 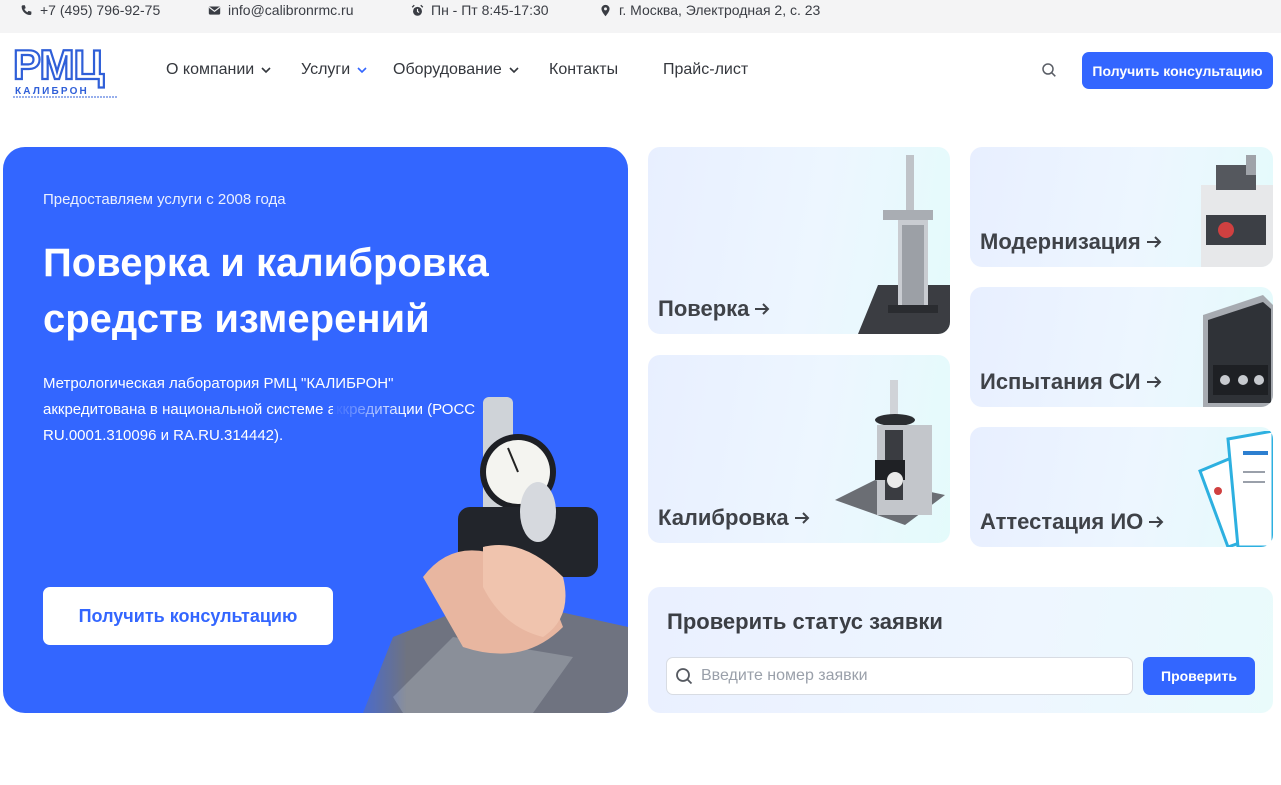 I want to click on nav-item-services: Услуги, so click(x=334, y=70).